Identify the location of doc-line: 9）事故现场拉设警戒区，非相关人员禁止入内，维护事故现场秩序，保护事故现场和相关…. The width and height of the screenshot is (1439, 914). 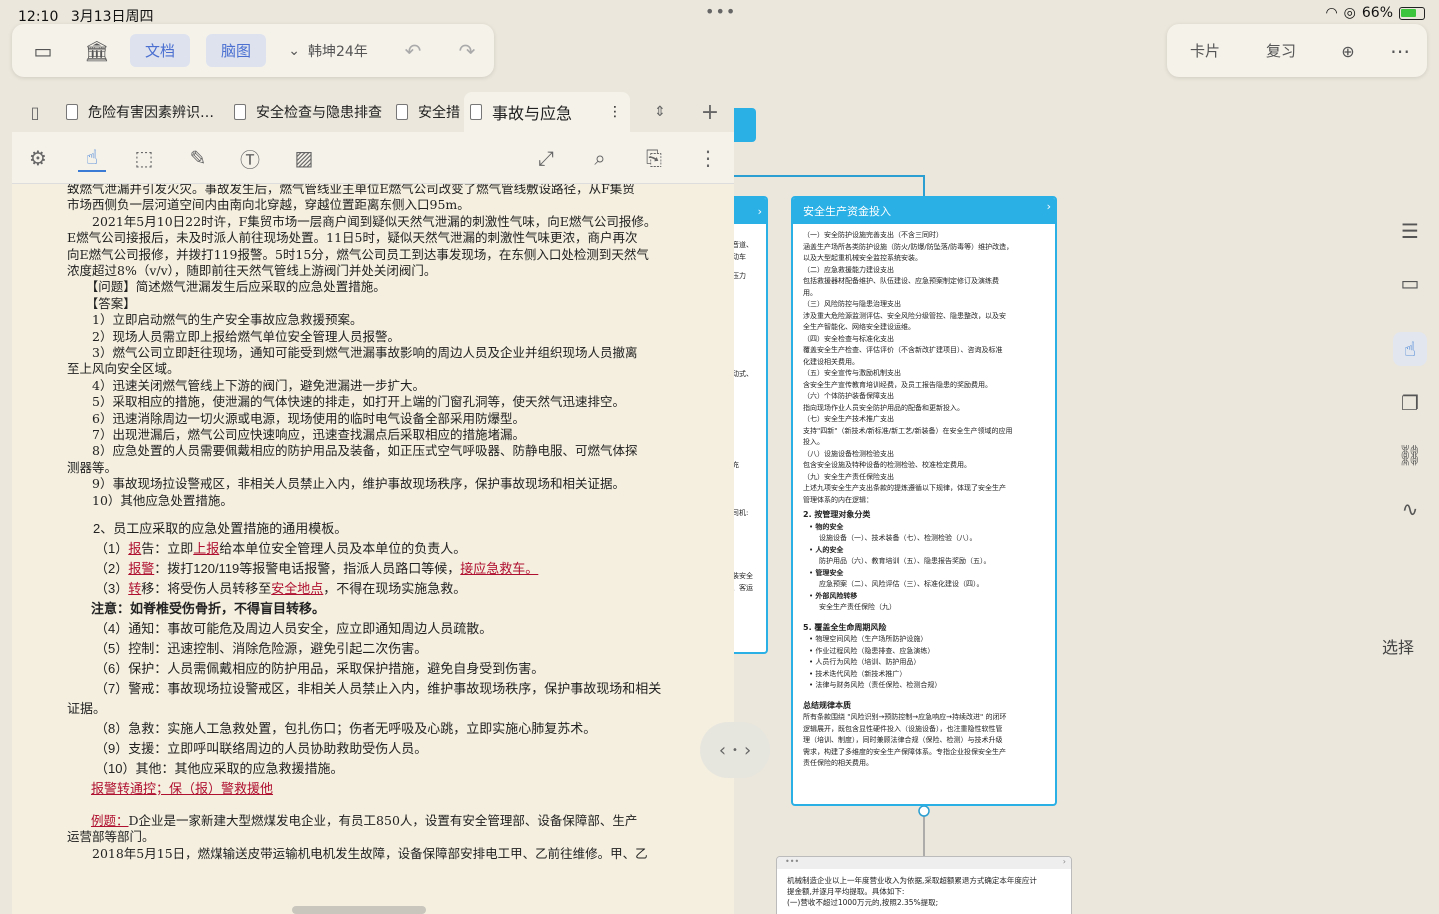
(346, 484).